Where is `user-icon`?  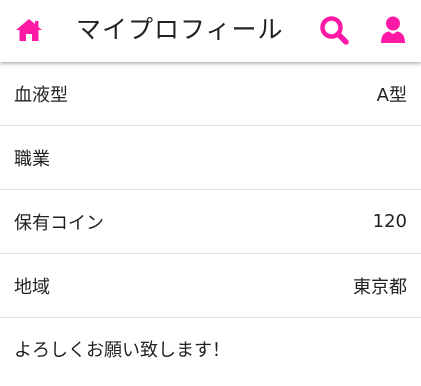
user-icon is located at coordinates (393, 29).